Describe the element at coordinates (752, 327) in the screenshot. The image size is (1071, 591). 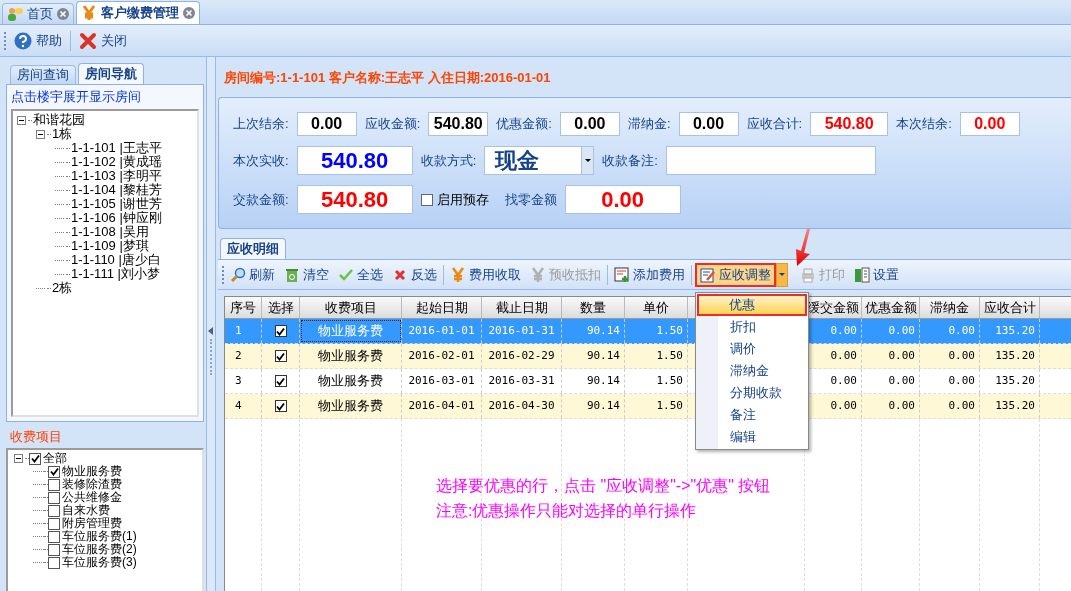
I see `menu-item: 折扣` at that location.